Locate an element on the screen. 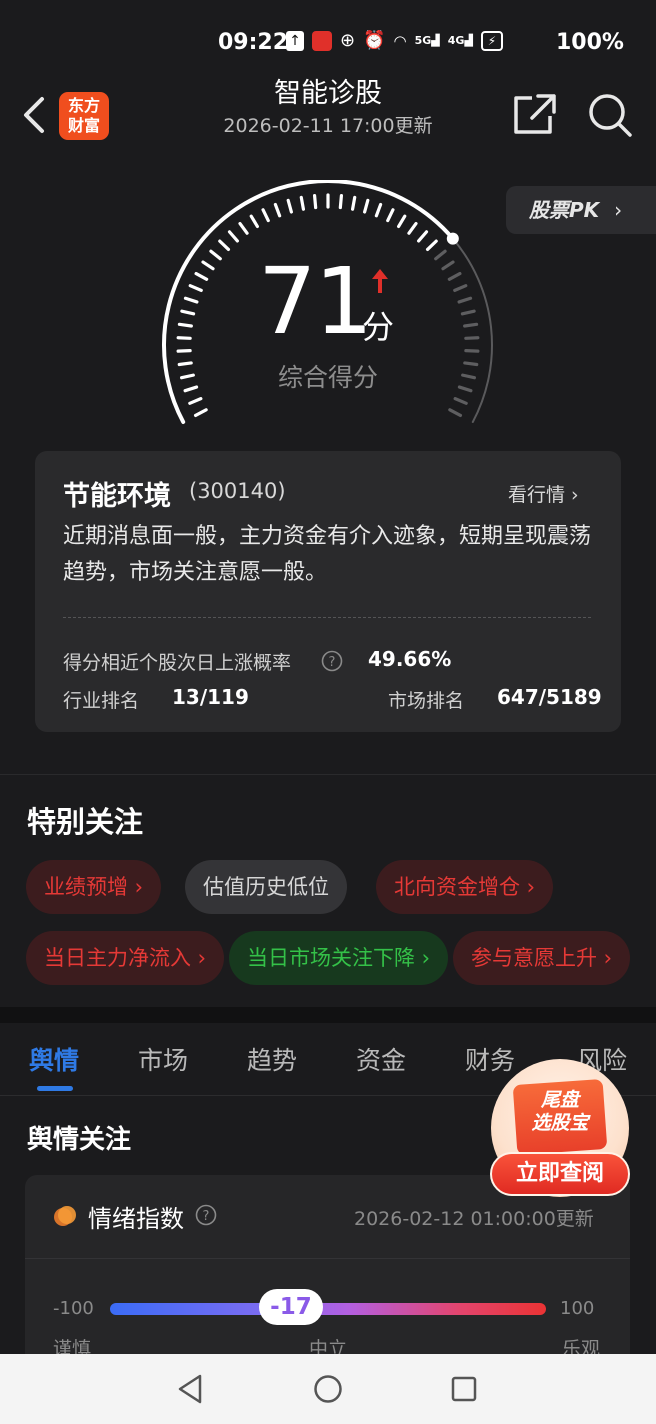  status-time: 09:22 is located at coordinates (253, 42).